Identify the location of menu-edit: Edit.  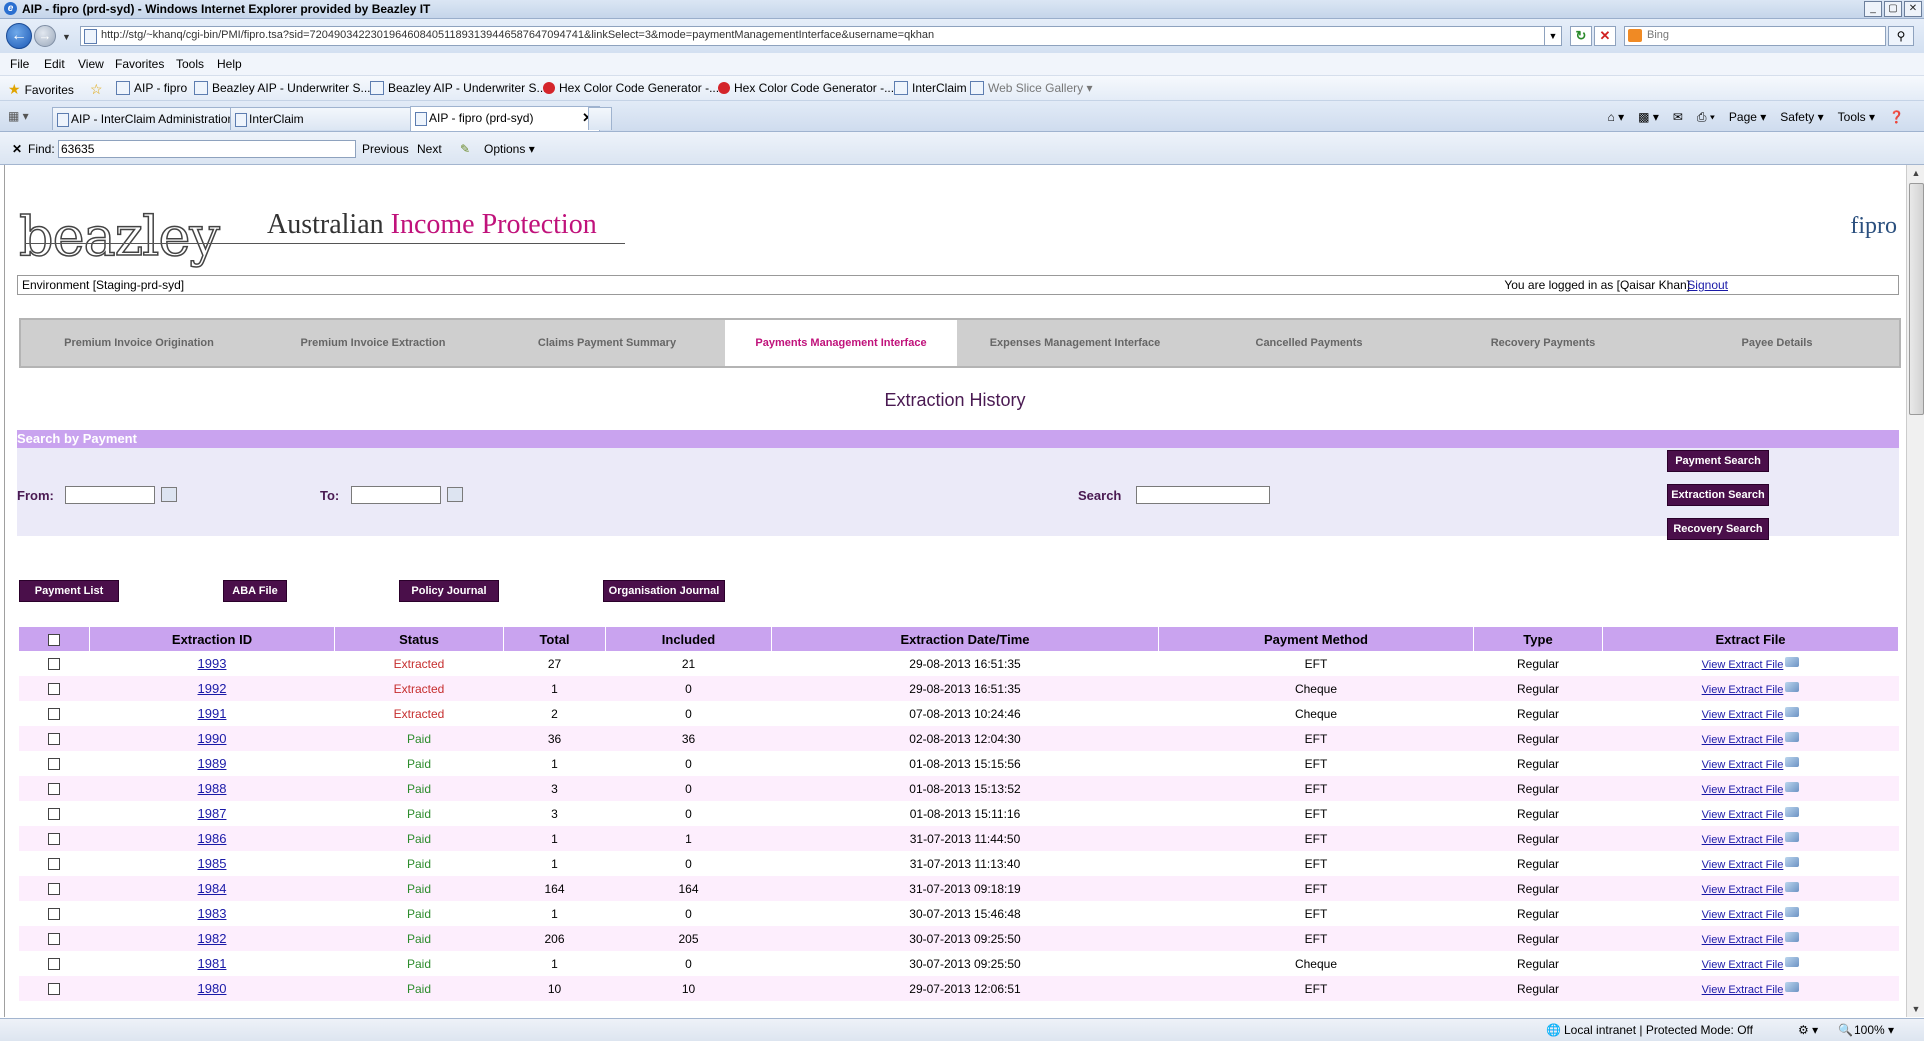
(54, 64).